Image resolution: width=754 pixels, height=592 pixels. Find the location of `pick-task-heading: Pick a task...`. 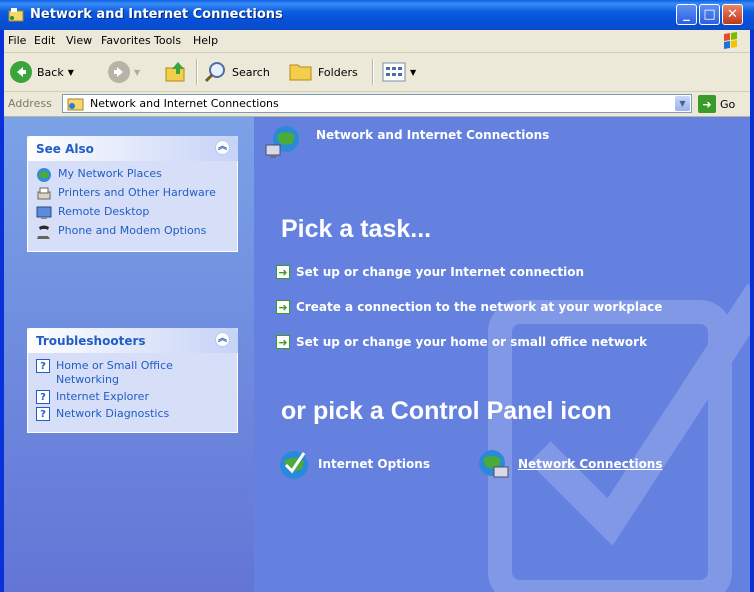

pick-task-heading: Pick a task... is located at coordinates (356, 229).